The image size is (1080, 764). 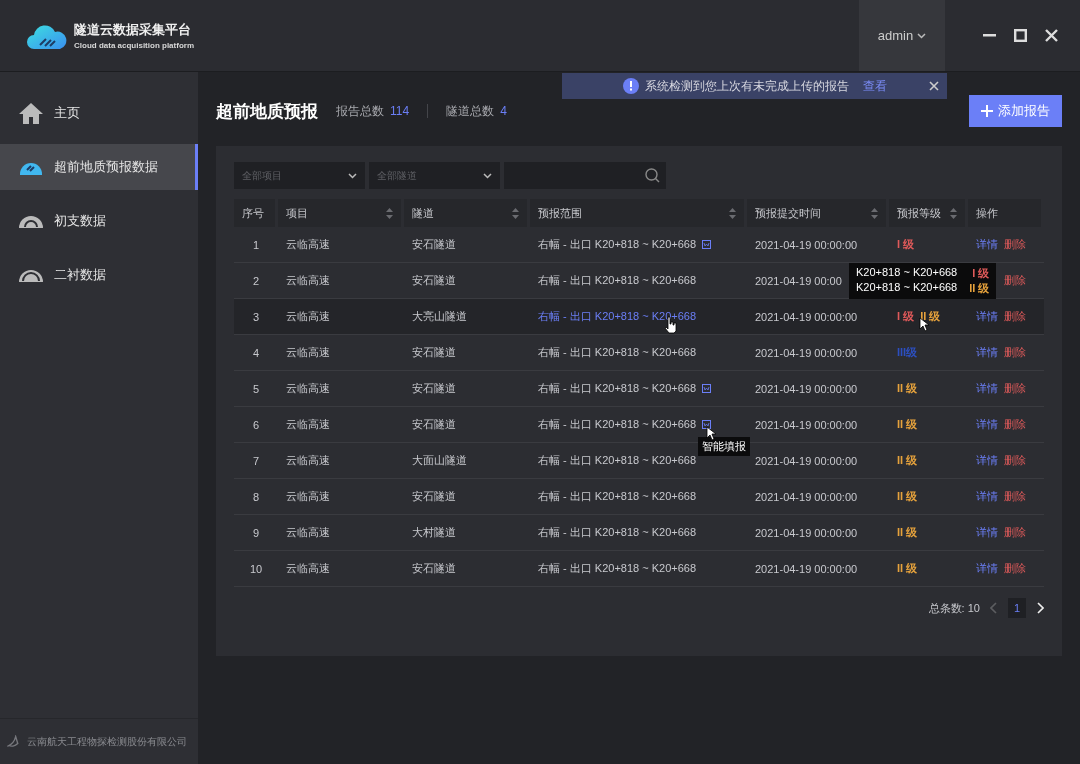 I want to click on page-button: 1, so click(x=1016, y=608).